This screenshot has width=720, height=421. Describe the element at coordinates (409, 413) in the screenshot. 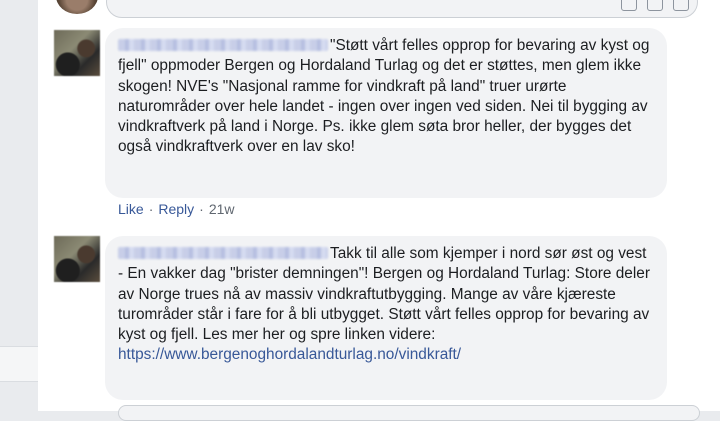

I see `next-comment-bubble` at that location.